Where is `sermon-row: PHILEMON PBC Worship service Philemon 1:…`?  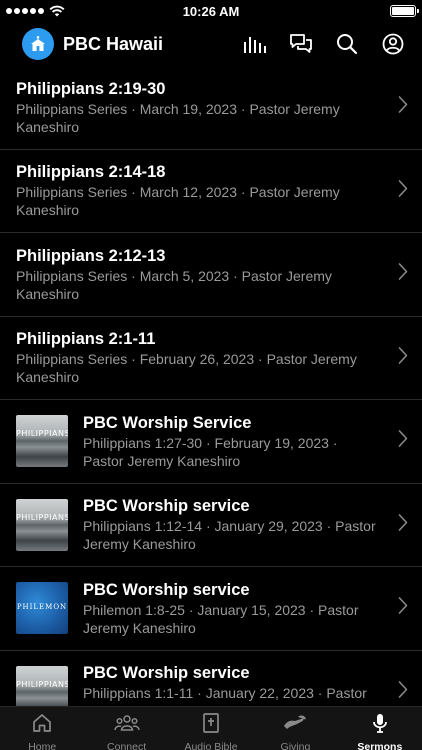
sermon-row: PHILEMON PBC Worship service Philemon 1:… is located at coordinates (211, 609).